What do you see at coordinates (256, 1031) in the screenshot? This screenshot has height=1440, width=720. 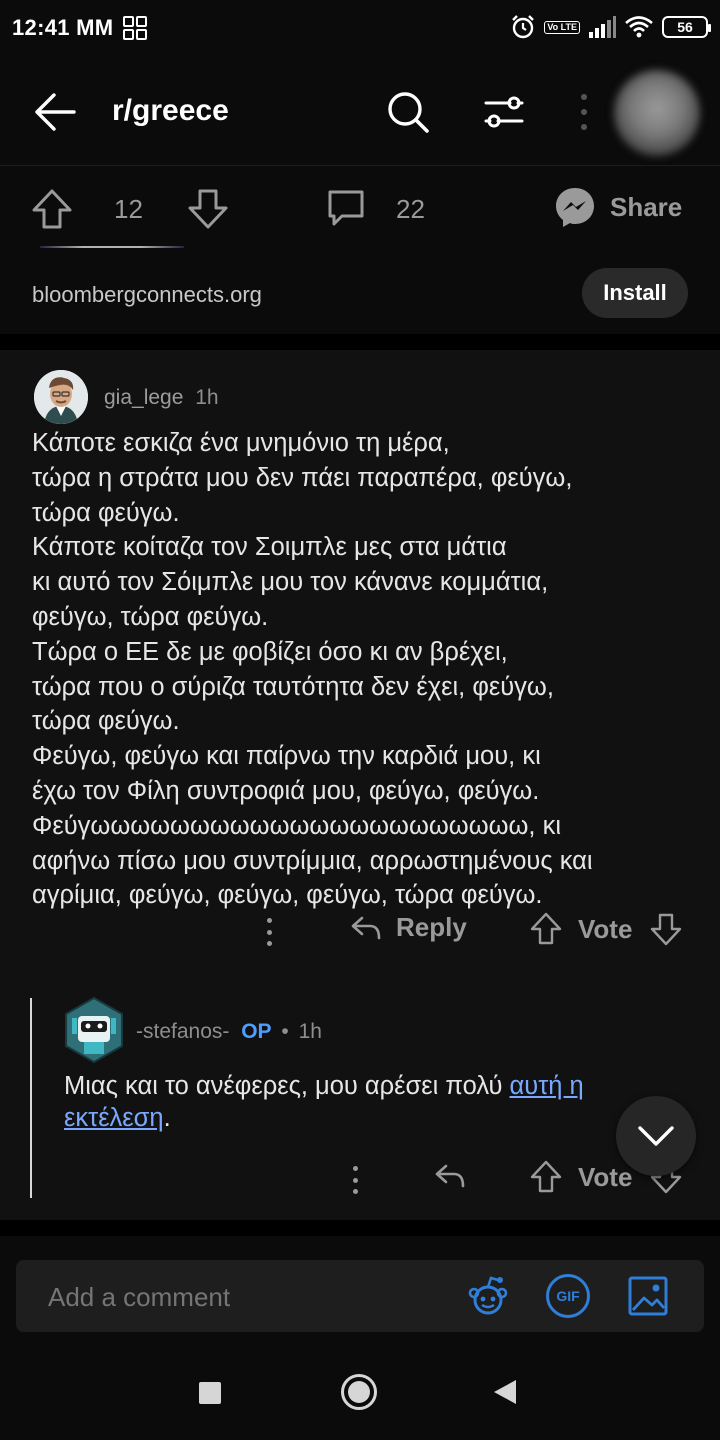 I see `op-badge: OP` at bounding box center [256, 1031].